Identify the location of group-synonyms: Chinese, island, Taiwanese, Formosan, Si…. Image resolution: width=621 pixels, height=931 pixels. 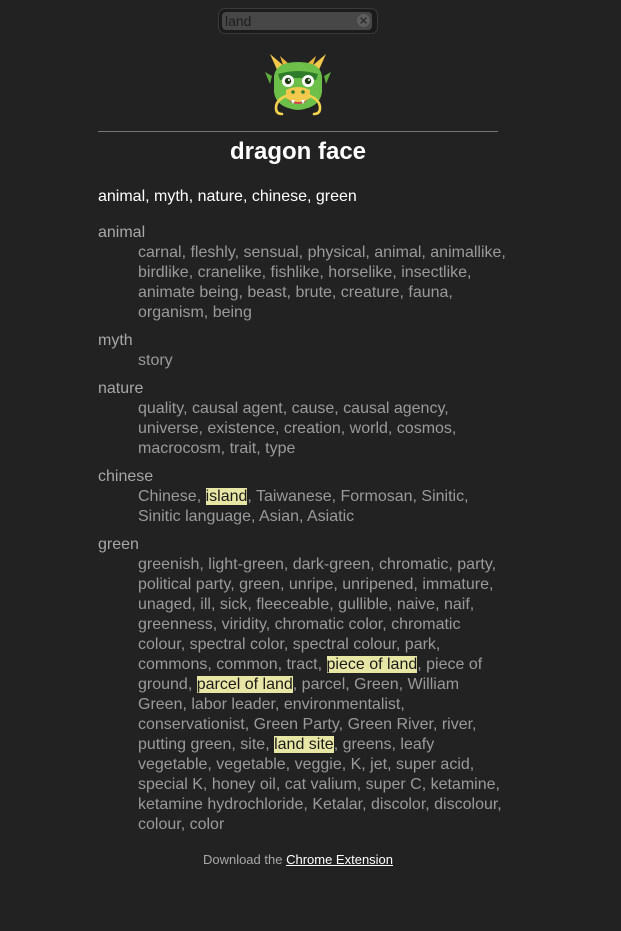
(303, 507).